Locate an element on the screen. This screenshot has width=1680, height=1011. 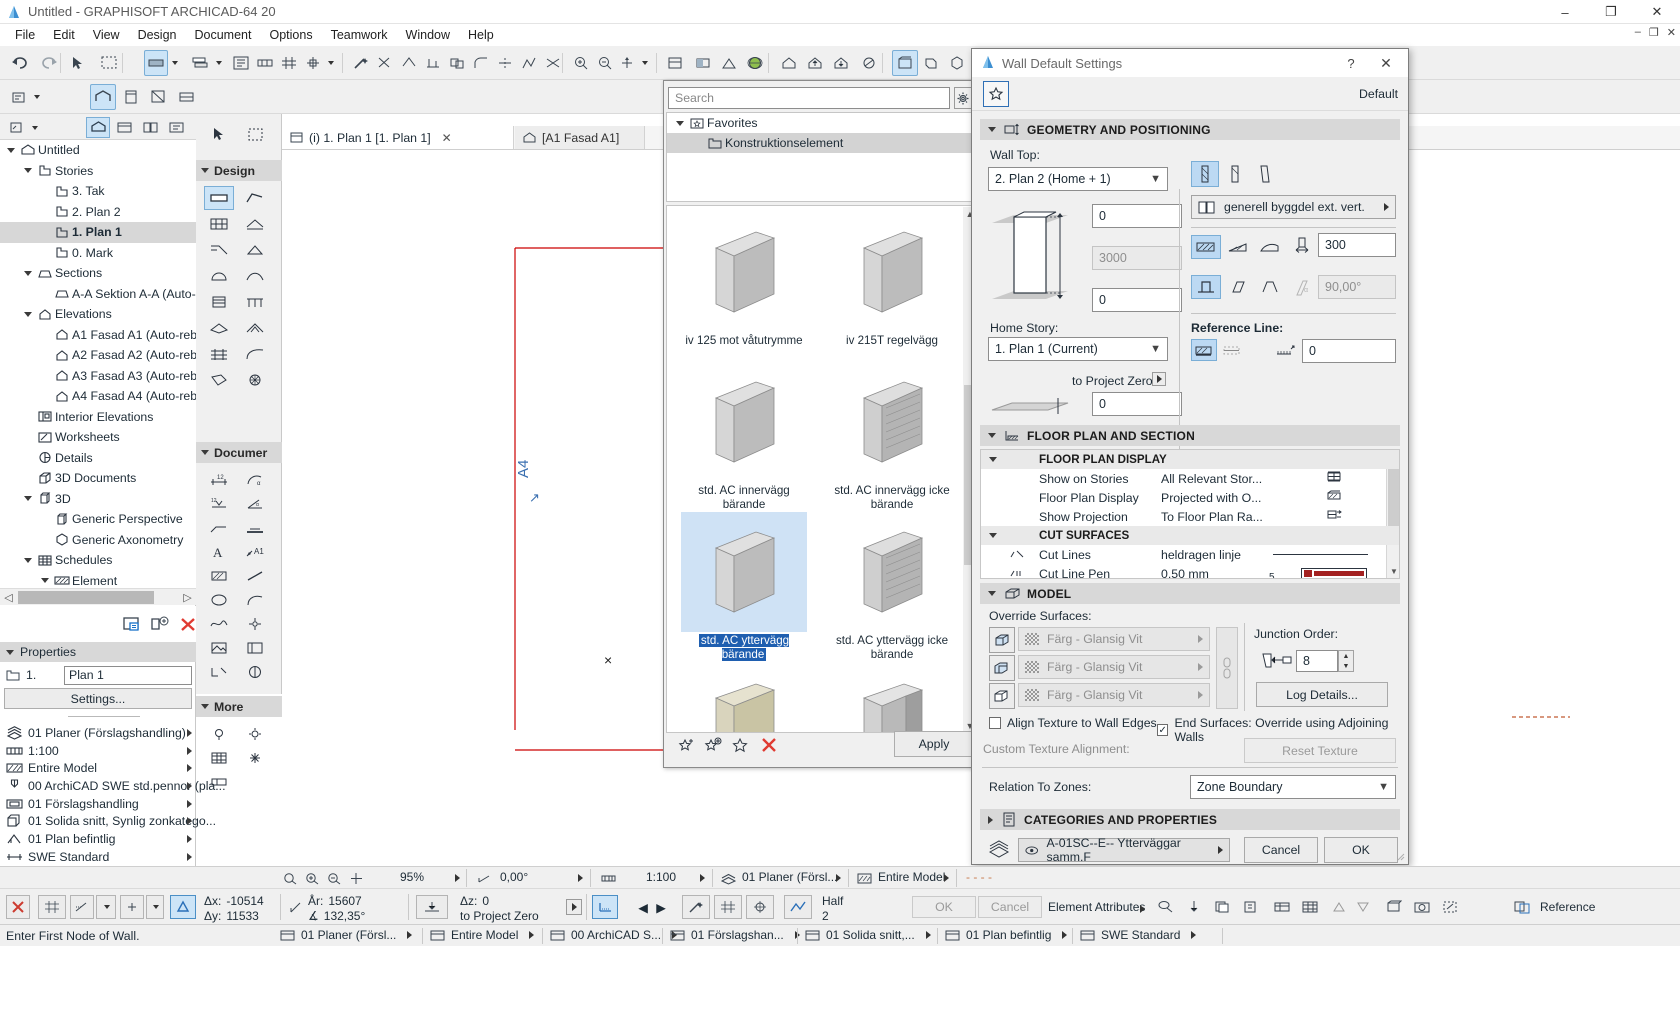
elevation-view-button is located at coordinates (729, 63).